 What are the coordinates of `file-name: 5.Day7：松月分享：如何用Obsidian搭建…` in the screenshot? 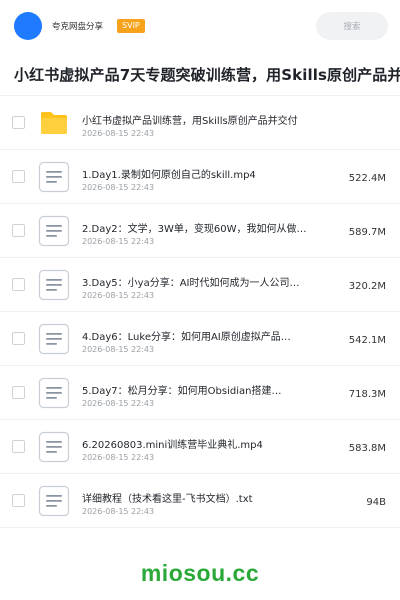 It's located at (207, 389).